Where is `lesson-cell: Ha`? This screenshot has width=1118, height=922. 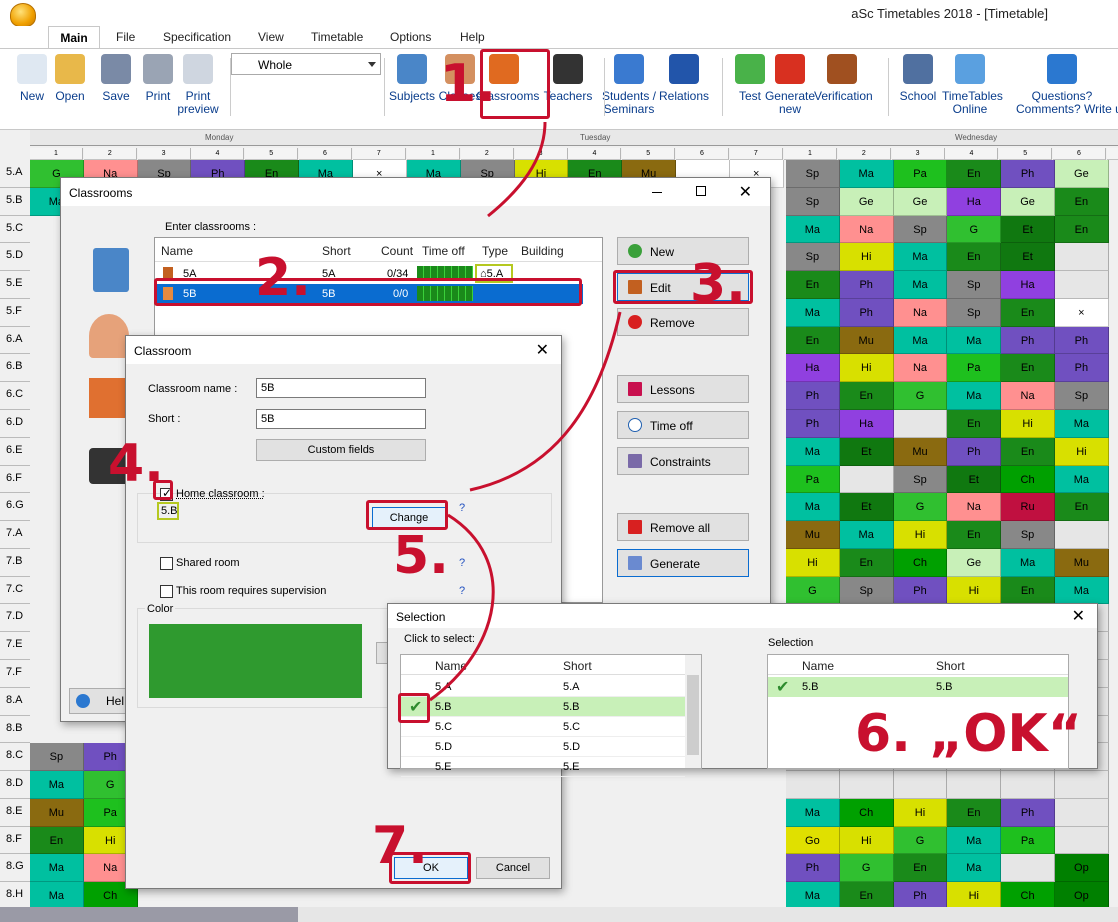 lesson-cell: Ha is located at coordinates (866, 424).